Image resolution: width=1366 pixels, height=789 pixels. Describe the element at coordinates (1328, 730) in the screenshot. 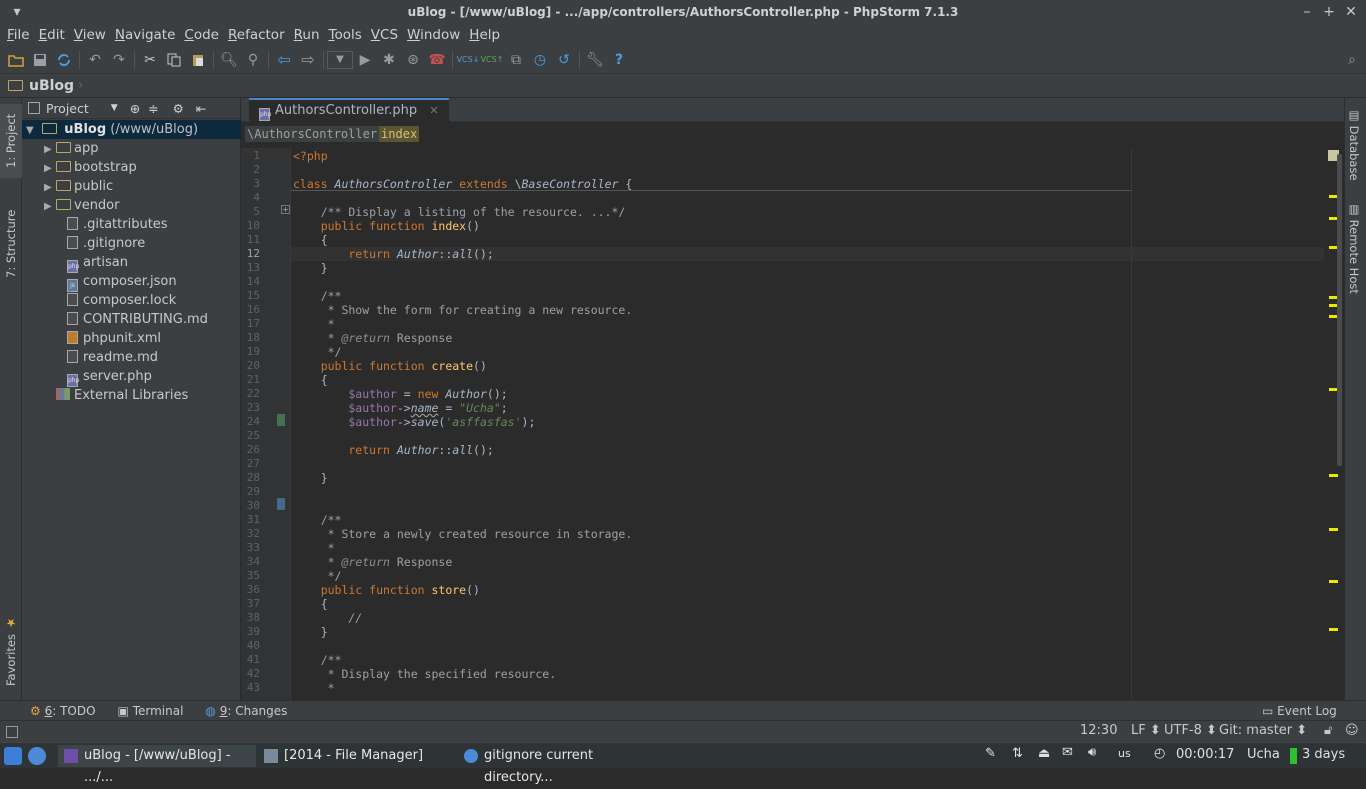

I see `lock-icon: 🔓︎` at that location.